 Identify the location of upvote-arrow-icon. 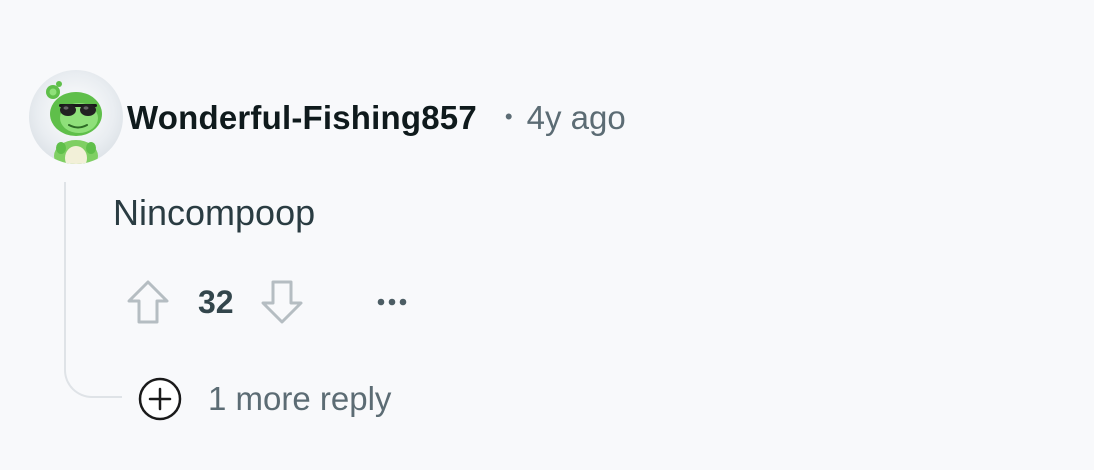
(148, 302).